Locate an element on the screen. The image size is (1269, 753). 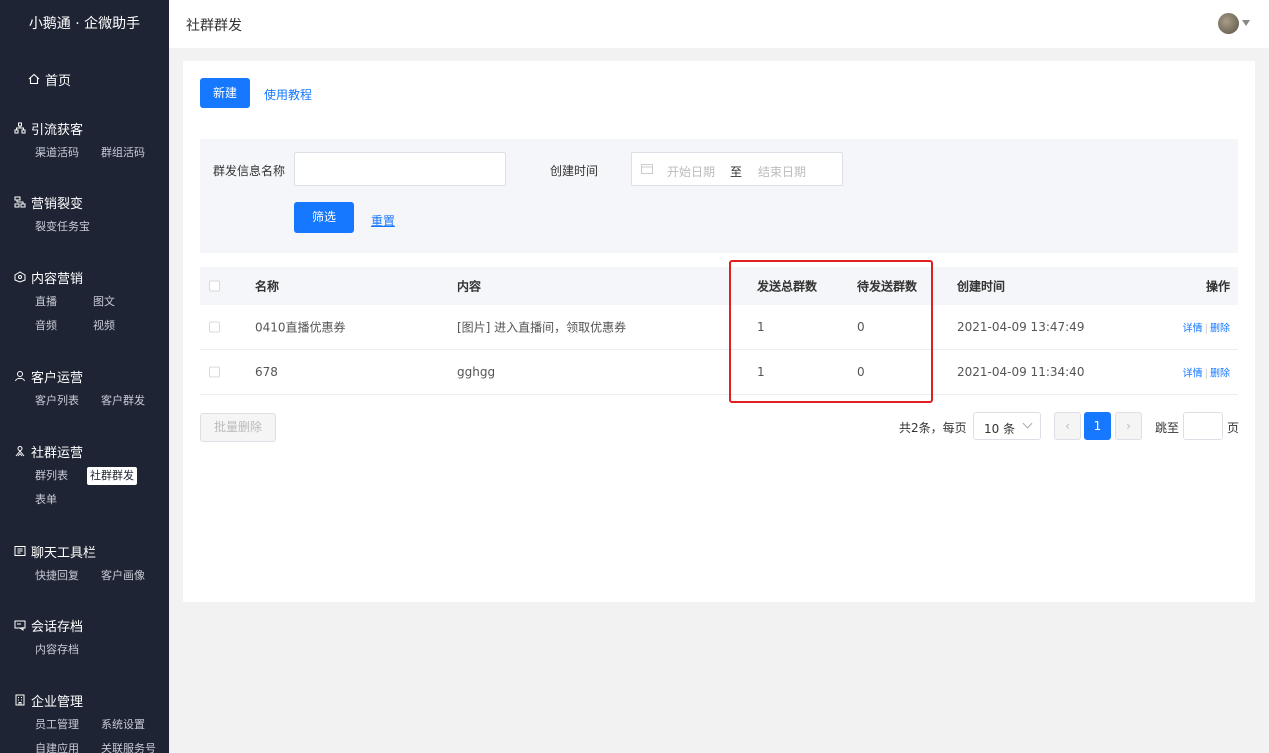
sidebar-group-label: 客户运营 is located at coordinates (57, 378).